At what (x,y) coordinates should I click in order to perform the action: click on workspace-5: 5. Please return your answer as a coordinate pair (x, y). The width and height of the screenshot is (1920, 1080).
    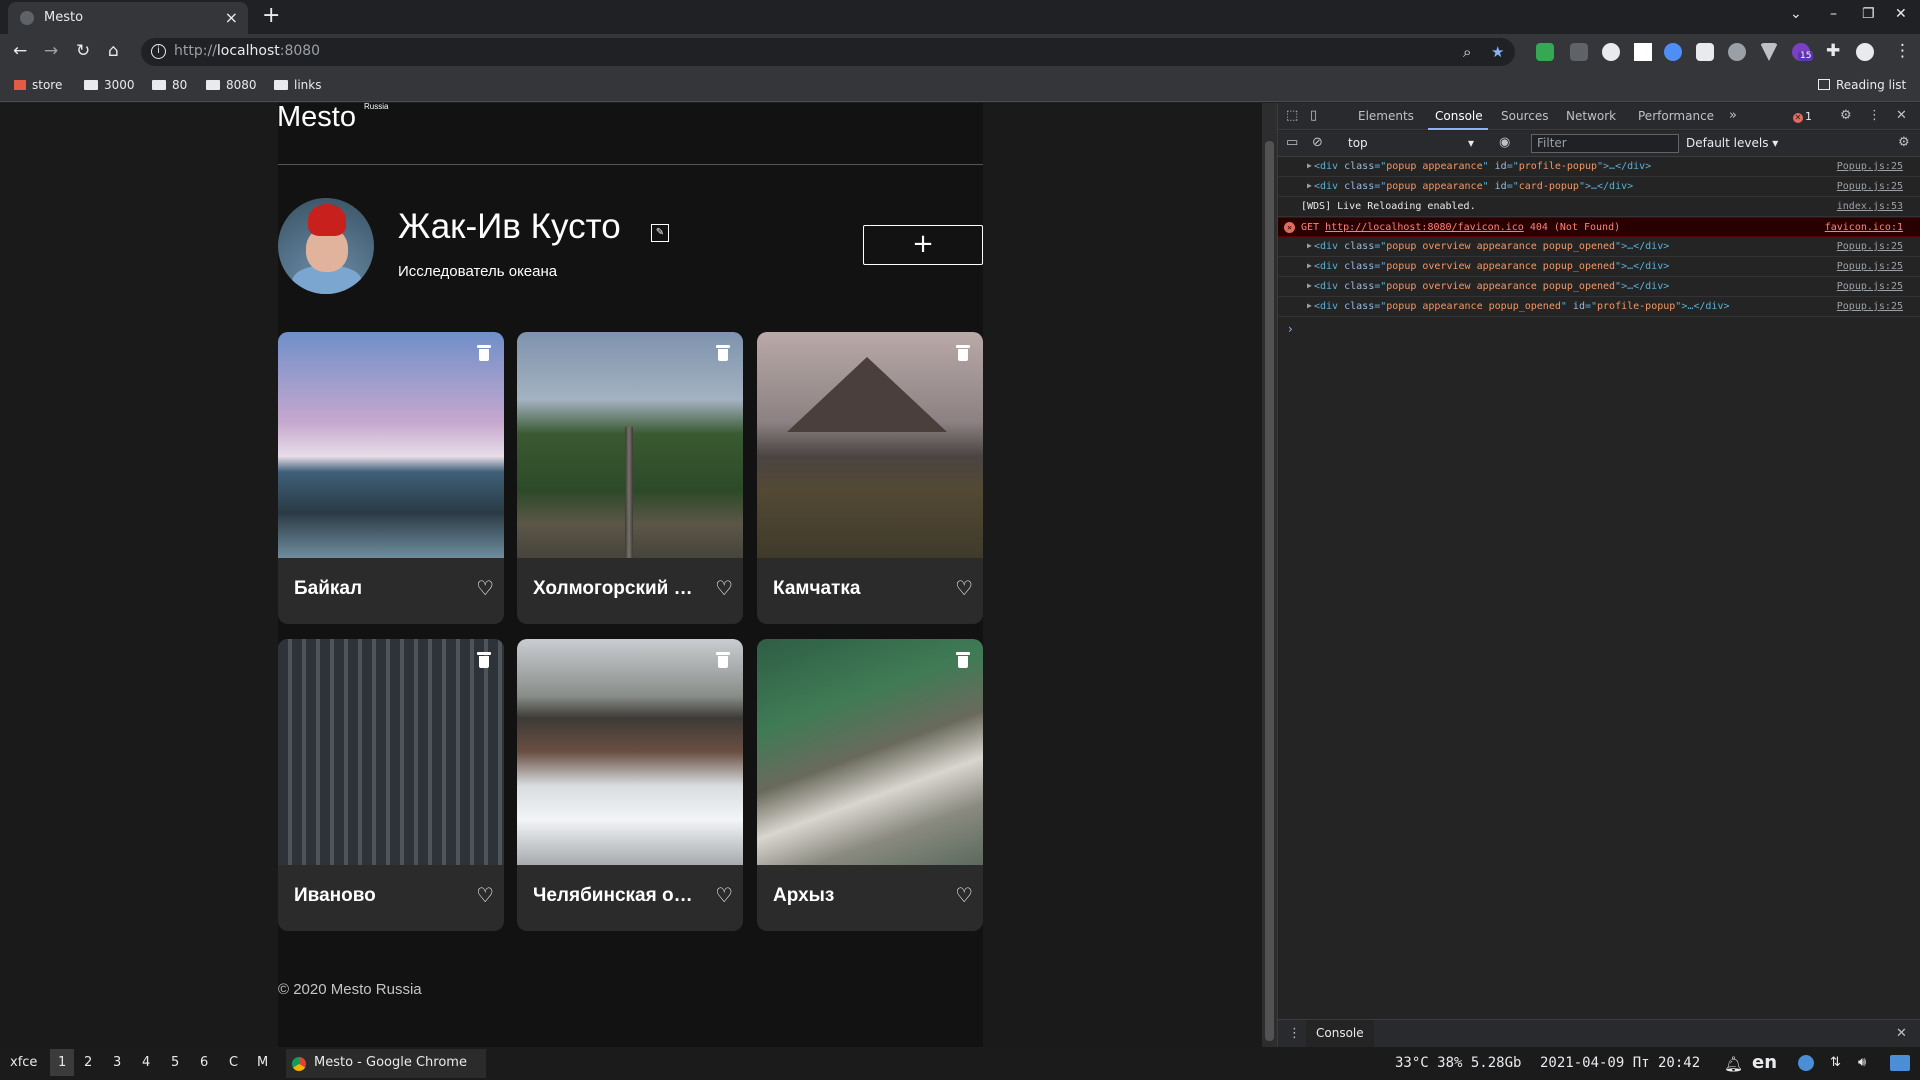
    Looking at the image, I should click on (175, 1062).